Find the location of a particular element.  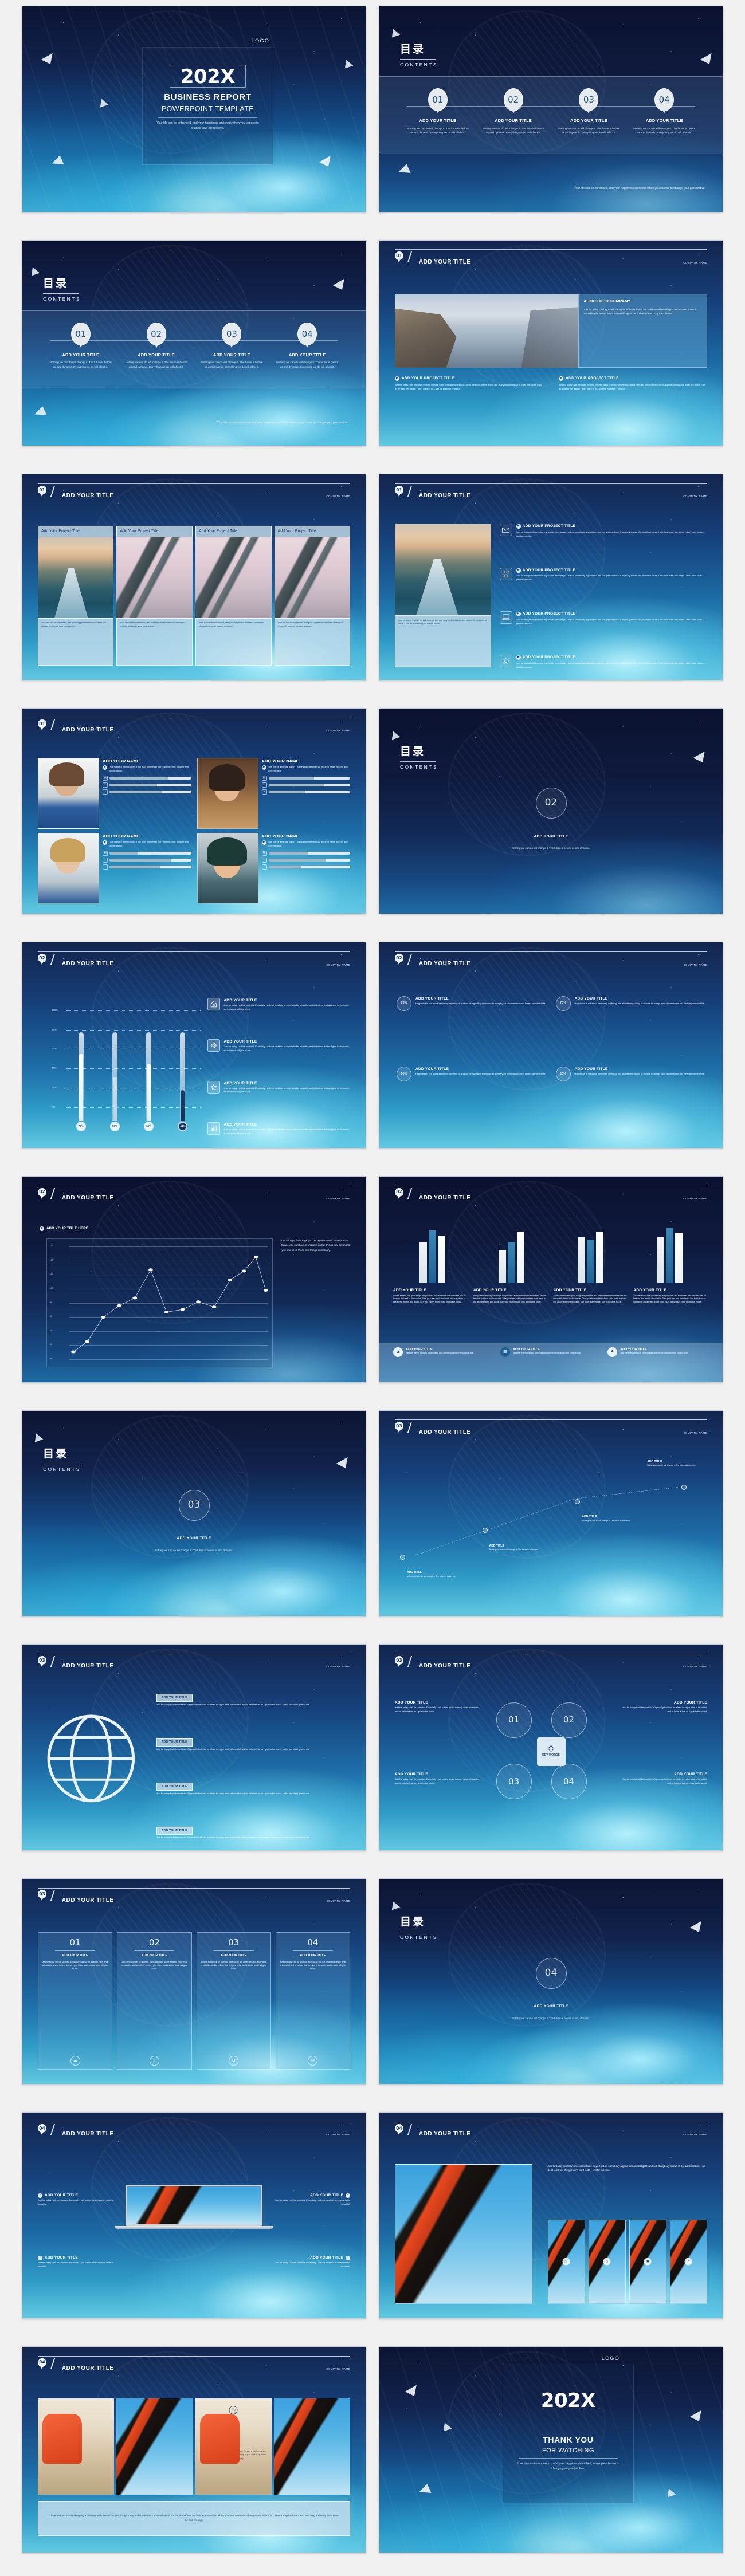

slide-header: 01 ADD YOUR TITLE COMPANY NAME is located at coordinates (551, 262).